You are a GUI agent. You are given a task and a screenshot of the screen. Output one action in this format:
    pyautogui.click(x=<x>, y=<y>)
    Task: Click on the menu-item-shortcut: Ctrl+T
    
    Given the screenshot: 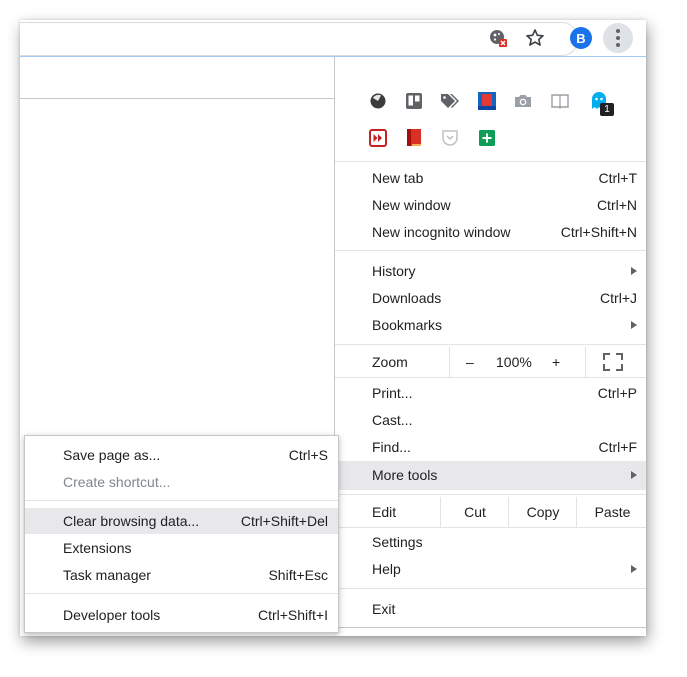 What is the action you would take?
    pyautogui.click(x=618, y=178)
    